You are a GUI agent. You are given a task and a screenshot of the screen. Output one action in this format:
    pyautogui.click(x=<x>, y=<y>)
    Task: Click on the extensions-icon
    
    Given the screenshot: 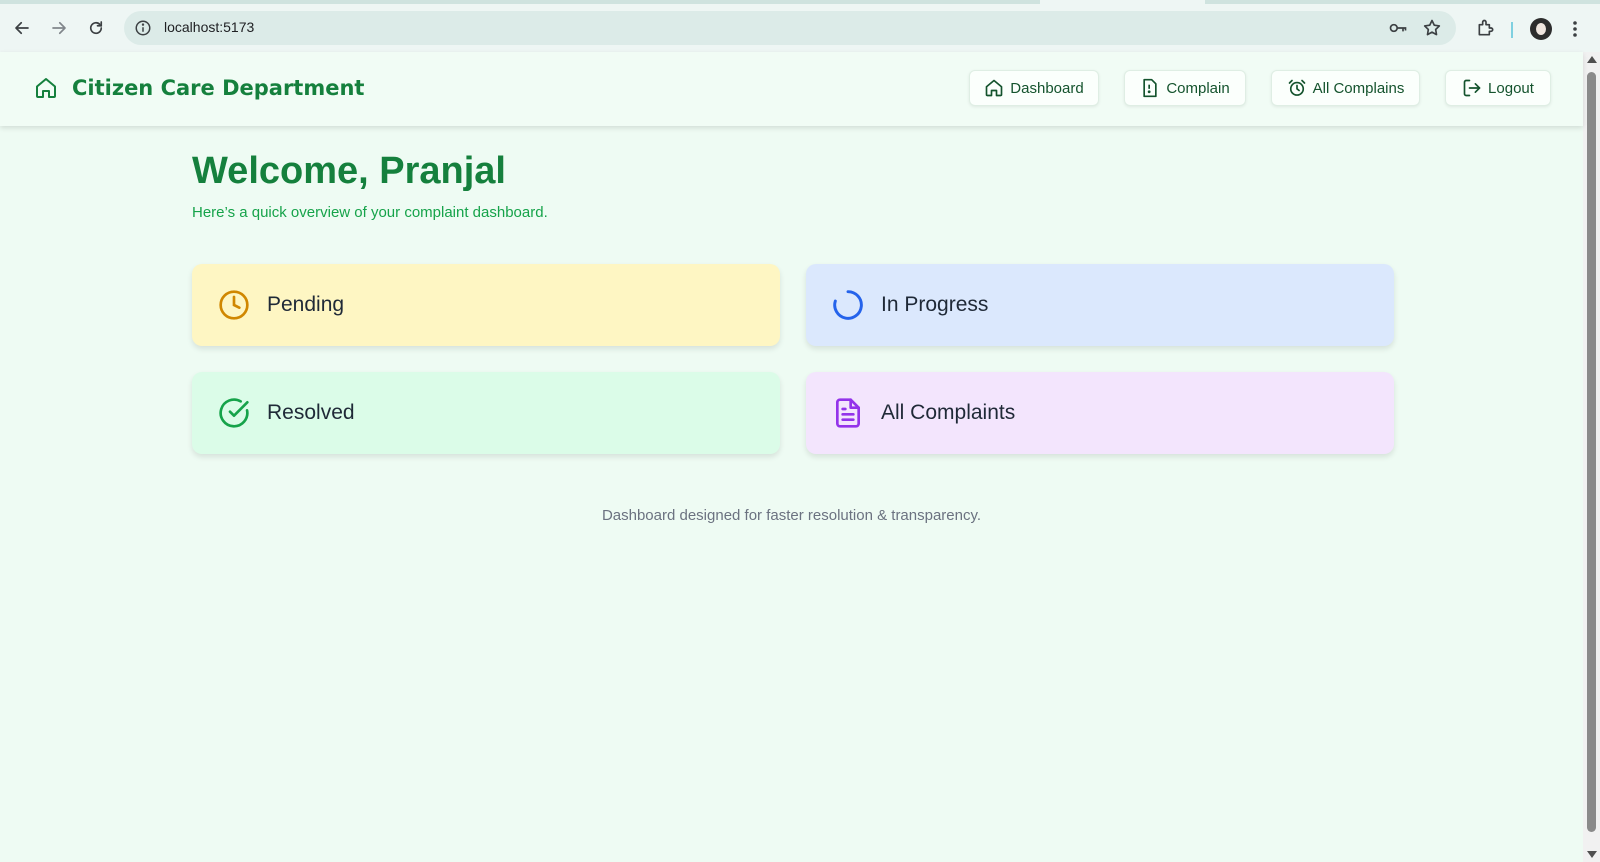 What is the action you would take?
    pyautogui.click(x=1486, y=28)
    